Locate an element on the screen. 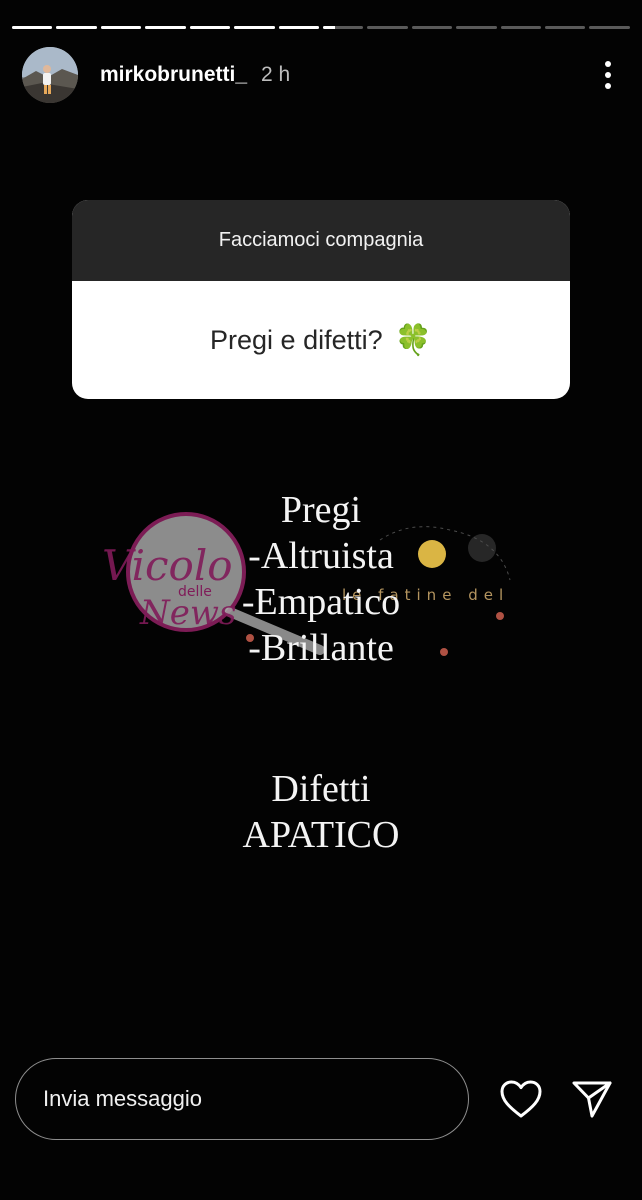 Image resolution: width=642 pixels, height=1200 pixels. avatar is located at coordinates (50, 75).